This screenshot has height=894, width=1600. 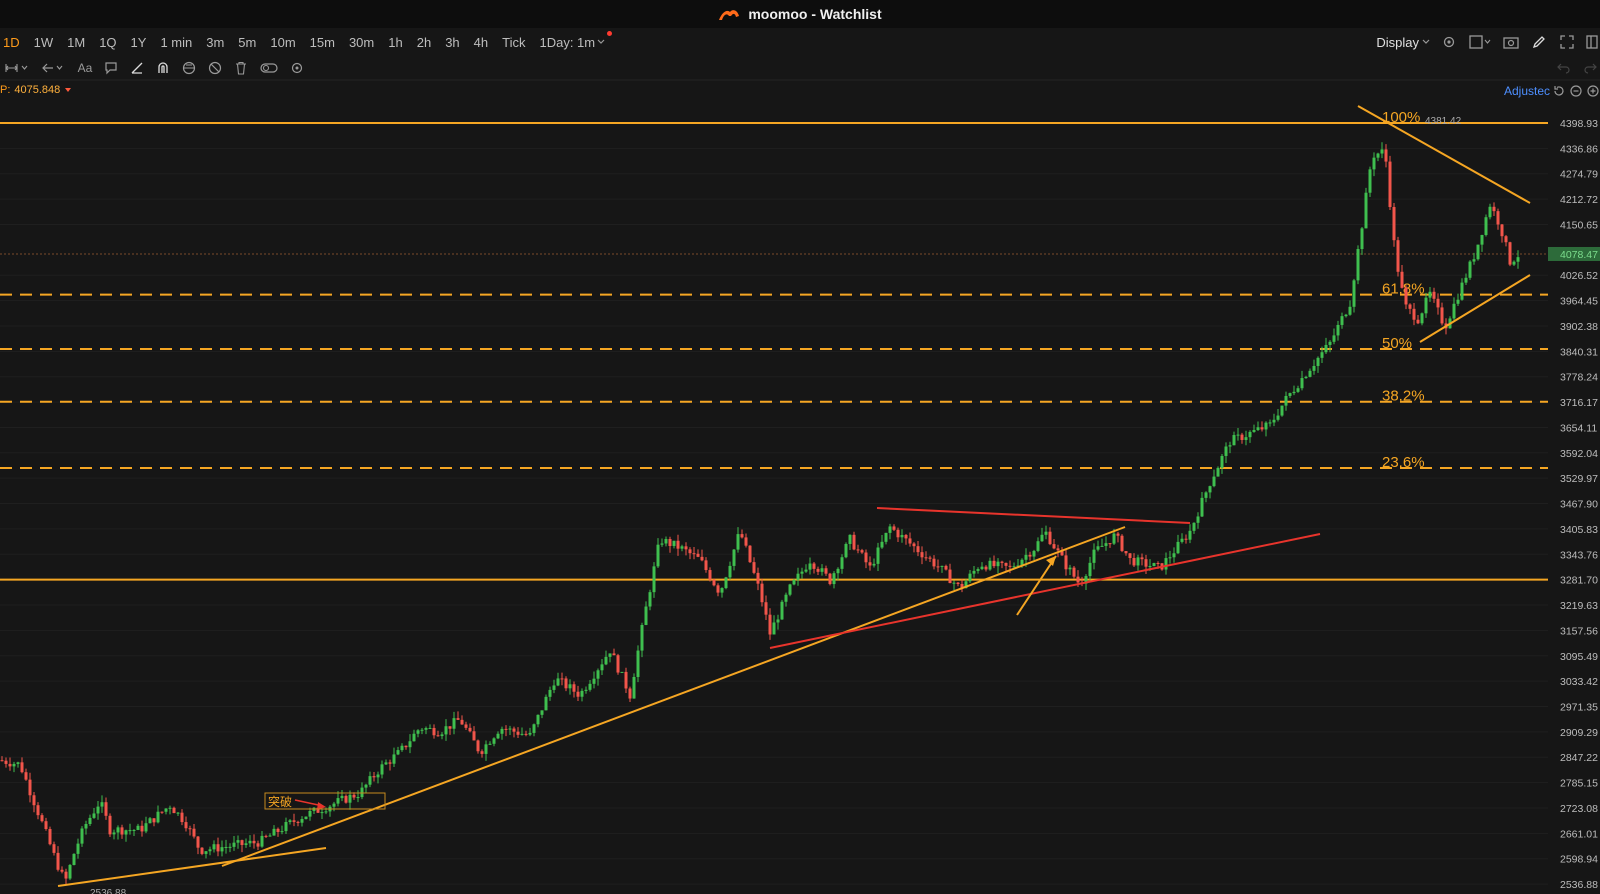 What do you see at coordinates (176, 42) in the screenshot?
I see `tab-1min: 1 min` at bounding box center [176, 42].